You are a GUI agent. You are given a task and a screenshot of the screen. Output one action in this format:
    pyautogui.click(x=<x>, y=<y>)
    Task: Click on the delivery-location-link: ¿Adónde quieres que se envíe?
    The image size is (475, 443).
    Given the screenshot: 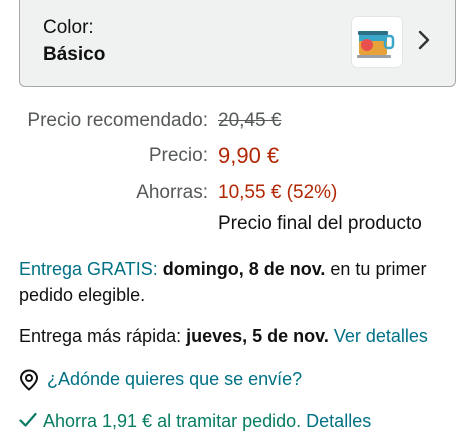 What is the action you would take?
    pyautogui.click(x=174, y=379)
    